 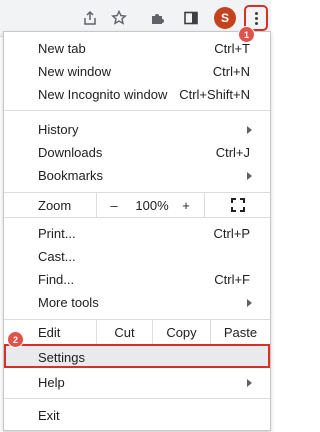 I want to click on edit-row: Edit Cut Copy Paste, so click(x=137, y=332).